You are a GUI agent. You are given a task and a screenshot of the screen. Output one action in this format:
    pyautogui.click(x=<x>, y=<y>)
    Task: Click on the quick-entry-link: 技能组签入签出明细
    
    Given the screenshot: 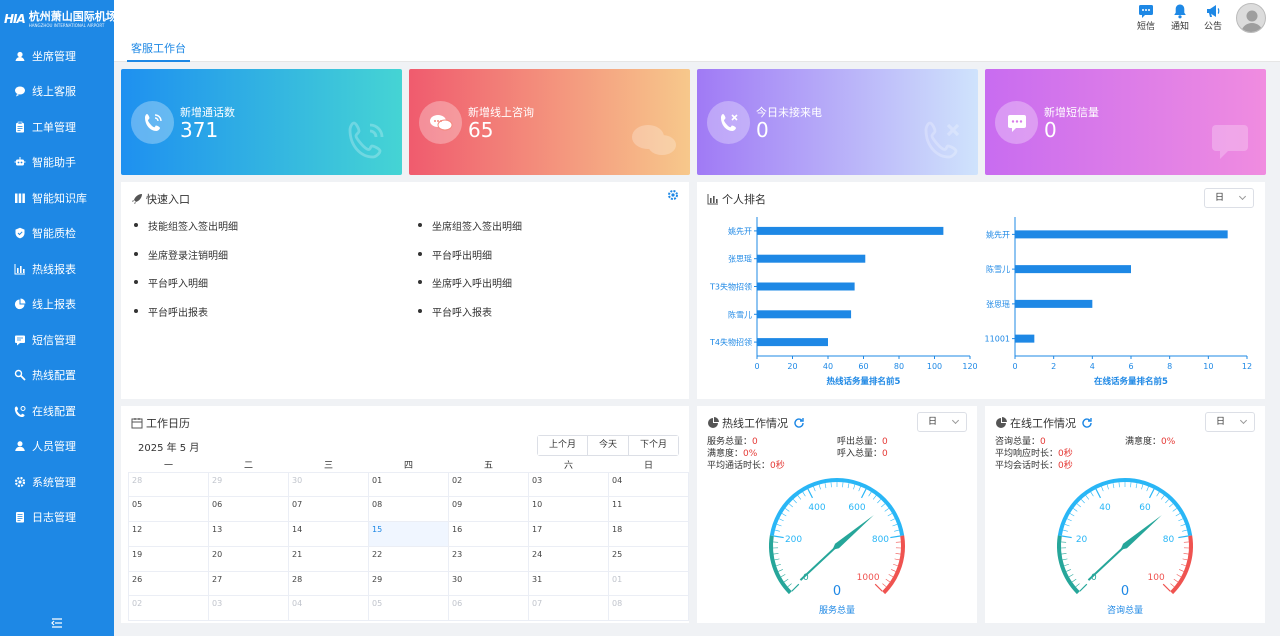 What is the action you would take?
    pyautogui.click(x=186, y=225)
    